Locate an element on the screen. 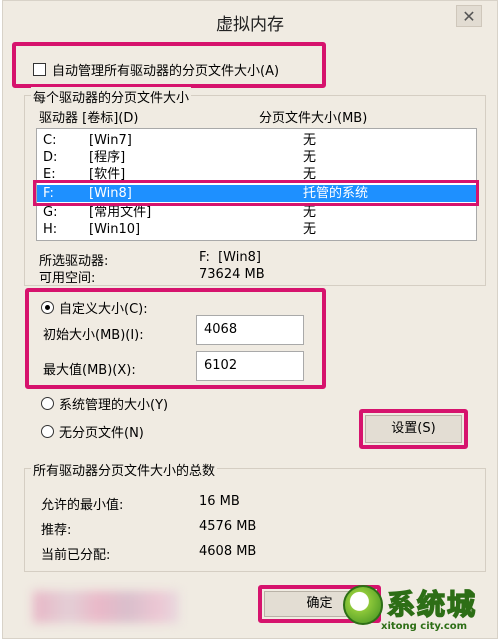 The image size is (502, 639). drive-letter: D: is located at coordinates (50, 157).